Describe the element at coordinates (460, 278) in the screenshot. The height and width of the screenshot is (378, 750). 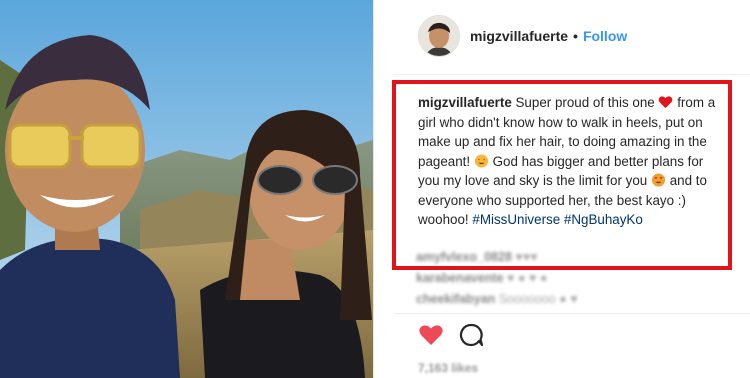
I see `comment-username: karabenavente` at that location.